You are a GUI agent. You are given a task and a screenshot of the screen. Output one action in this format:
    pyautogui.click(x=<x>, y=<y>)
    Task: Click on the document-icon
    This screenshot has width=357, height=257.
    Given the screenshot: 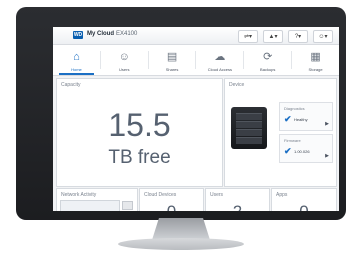 What is the action you would take?
    pyautogui.click(x=127, y=205)
    